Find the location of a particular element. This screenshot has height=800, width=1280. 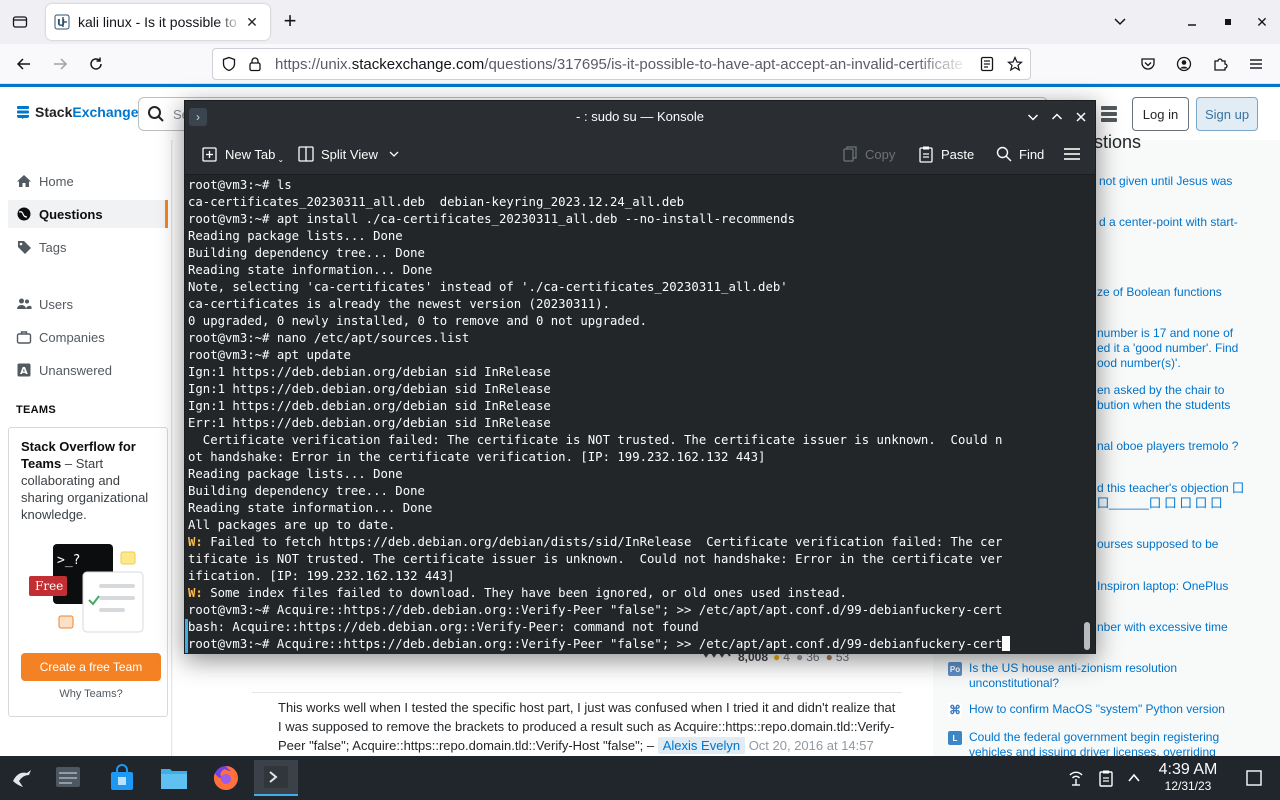

unix-se-favicon-icon: U is located at coordinates (62, 22).